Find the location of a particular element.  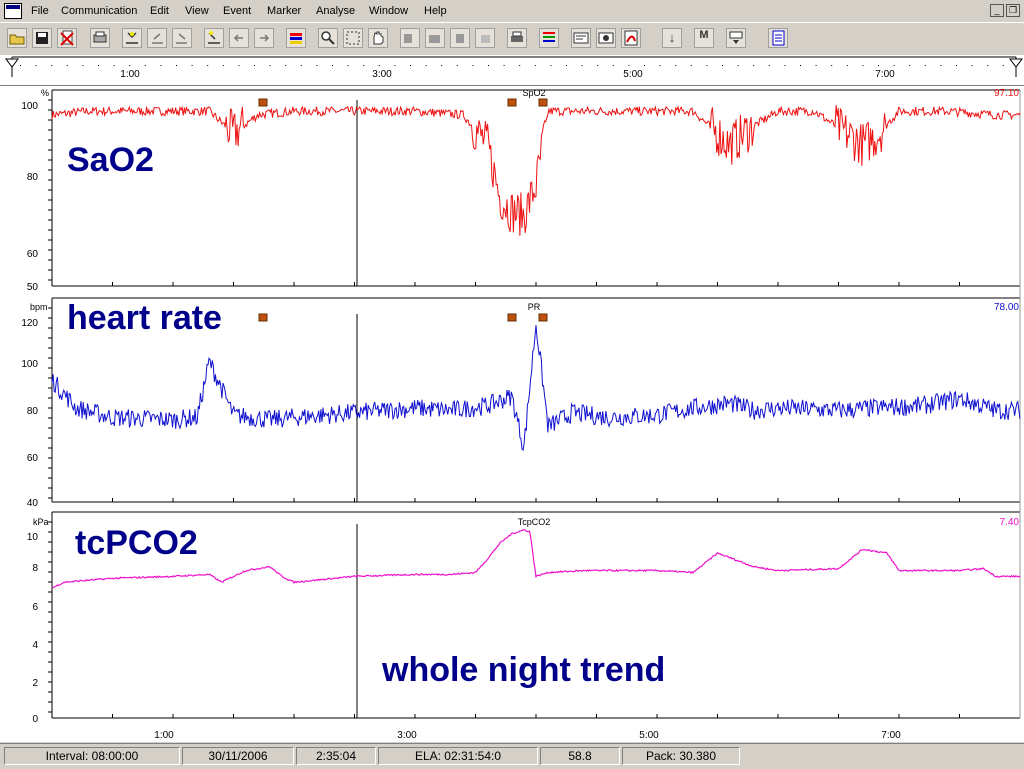

print-icon is located at coordinates (517, 38).